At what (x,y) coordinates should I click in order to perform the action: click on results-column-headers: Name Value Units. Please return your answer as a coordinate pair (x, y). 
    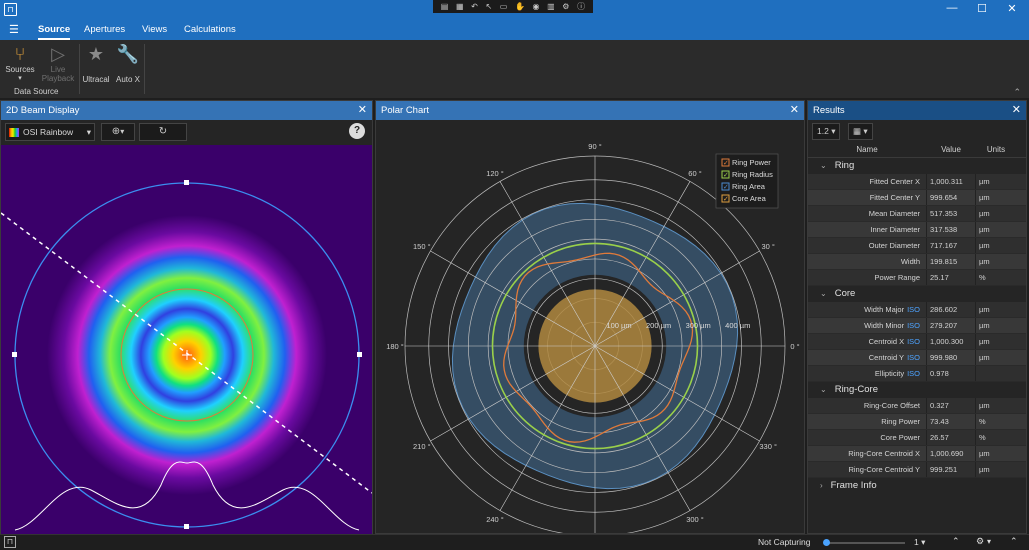
    Looking at the image, I should click on (917, 150).